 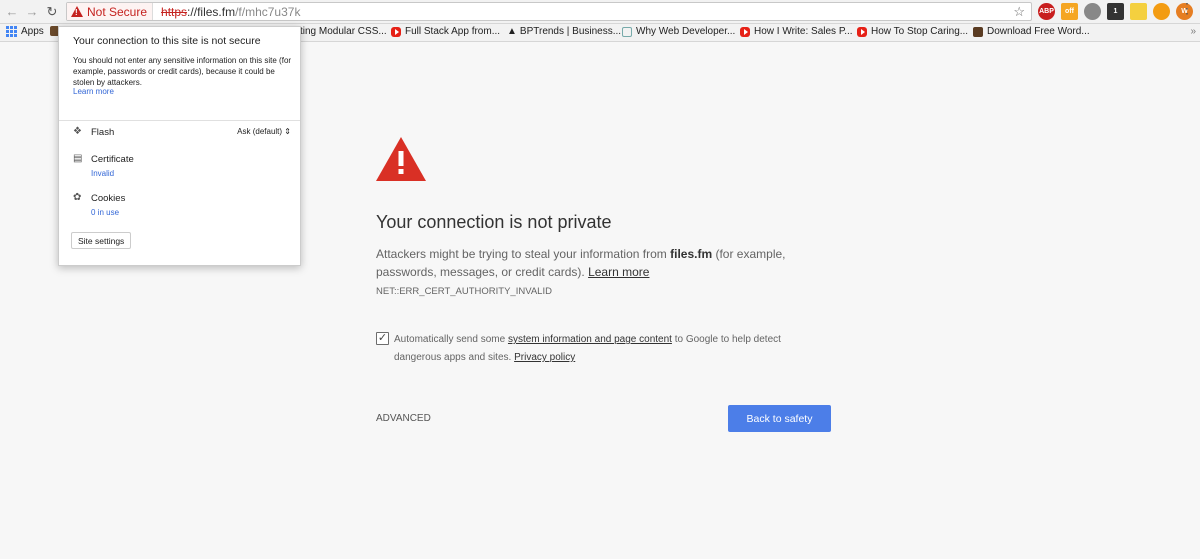 What do you see at coordinates (117, 11) in the screenshot?
I see `security-label: Not Secure` at bounding box center [117, 11].